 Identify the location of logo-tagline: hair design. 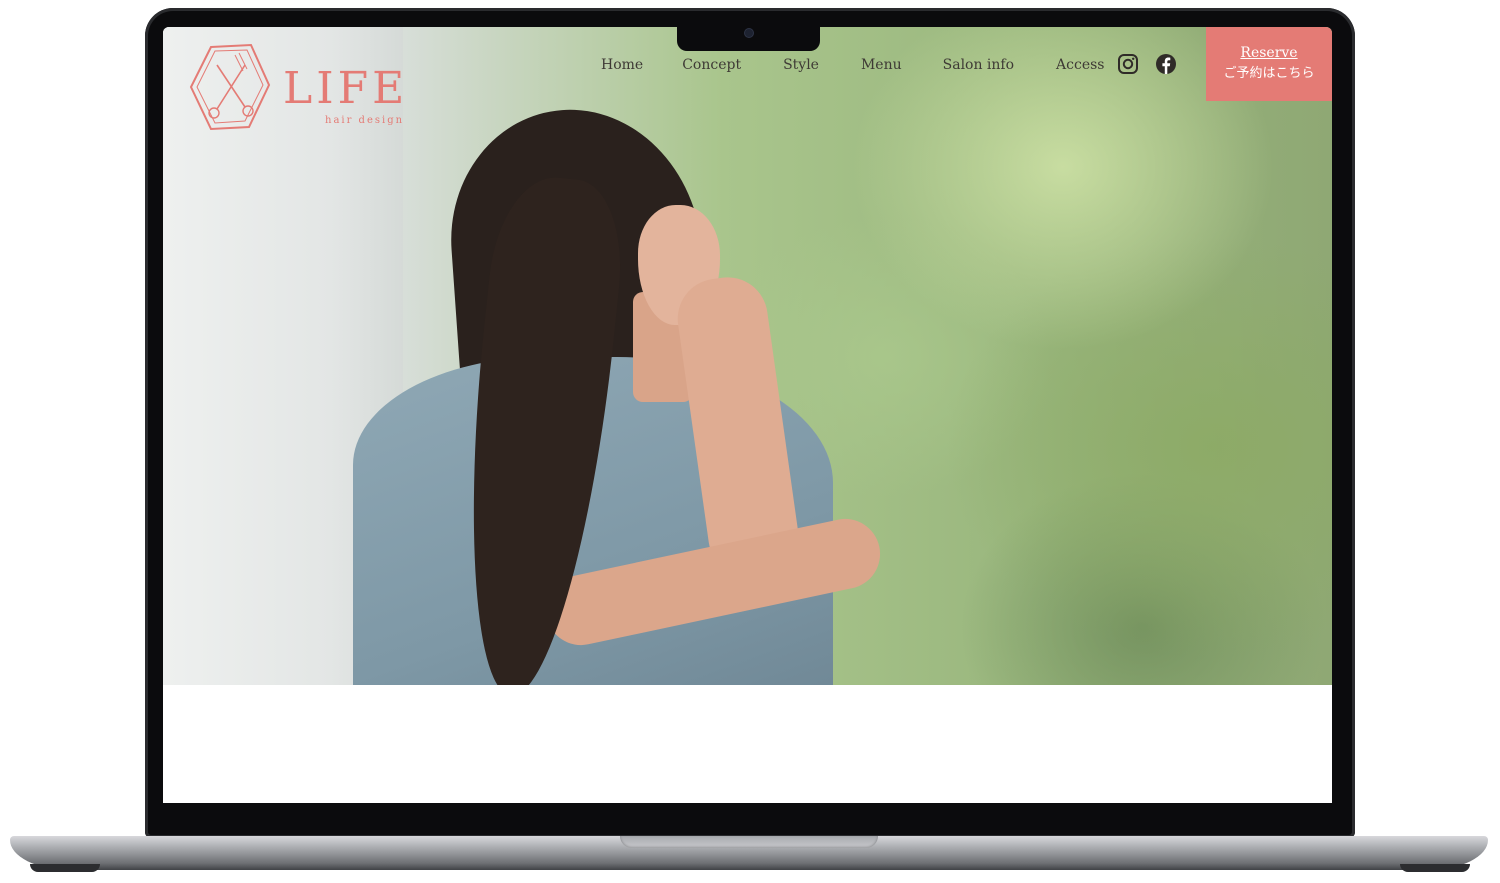
(364, 120).